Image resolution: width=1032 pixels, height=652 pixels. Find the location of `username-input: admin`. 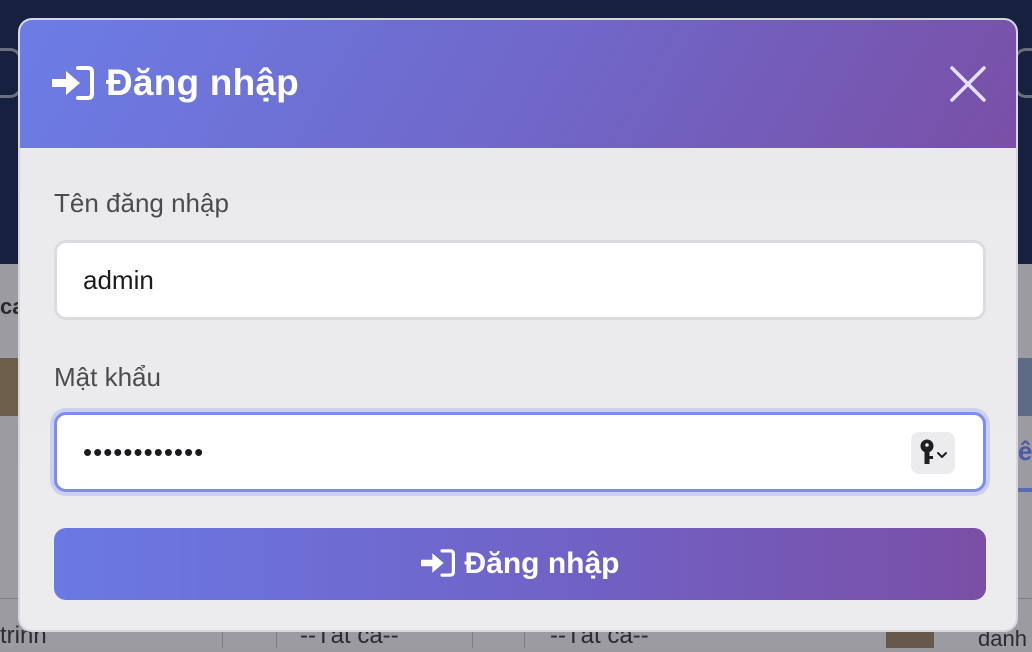

username-input: admin is located at coordinates (520, 280).